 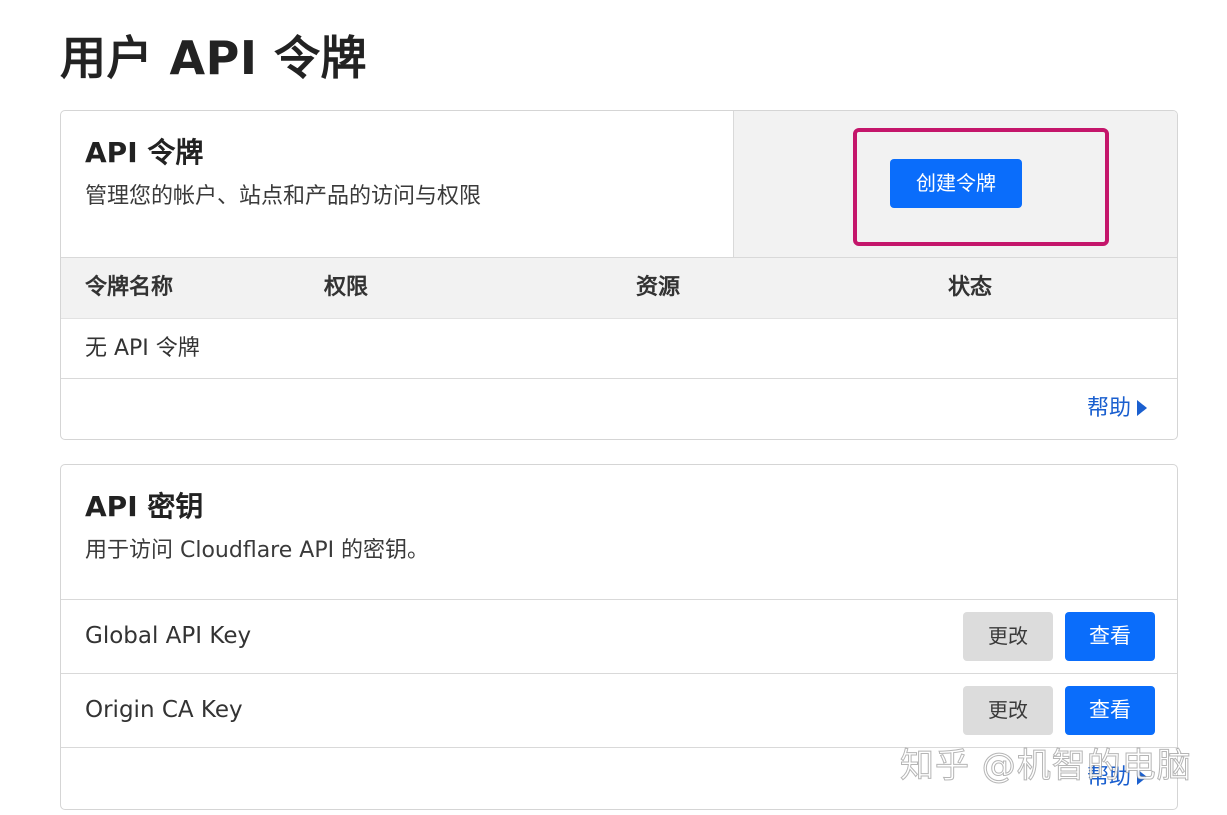 What do you see at coordinates (283, 196) in the screenshot?
I see `api-tokens-description: 管理您的帐户、站点和产品的访问与权限` at bounding box center [283, 196].